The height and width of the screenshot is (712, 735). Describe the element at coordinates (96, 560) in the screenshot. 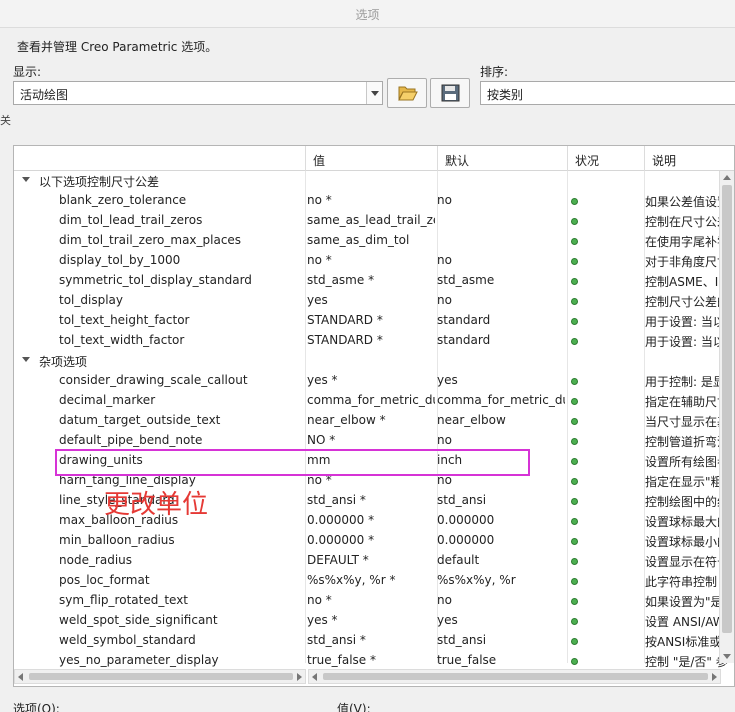

I see `option-name-cell: node_radius` at that location.